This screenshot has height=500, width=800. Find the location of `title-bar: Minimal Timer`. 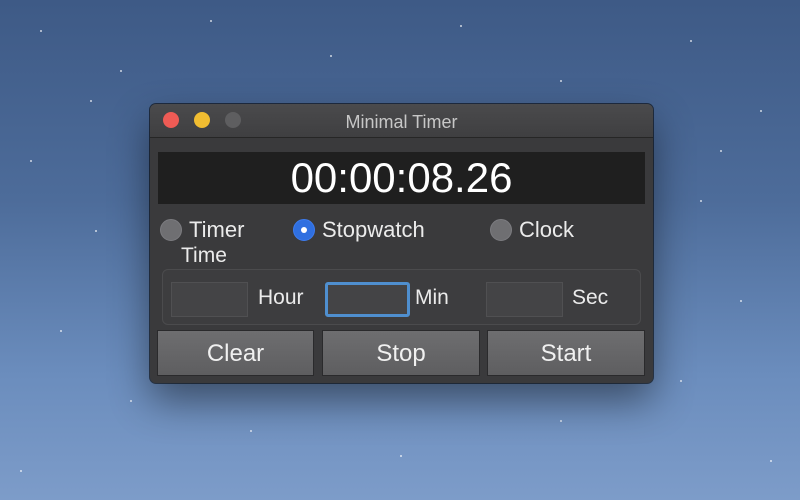

title-bar: Minimal Timer is located at coordinates (401, 121).